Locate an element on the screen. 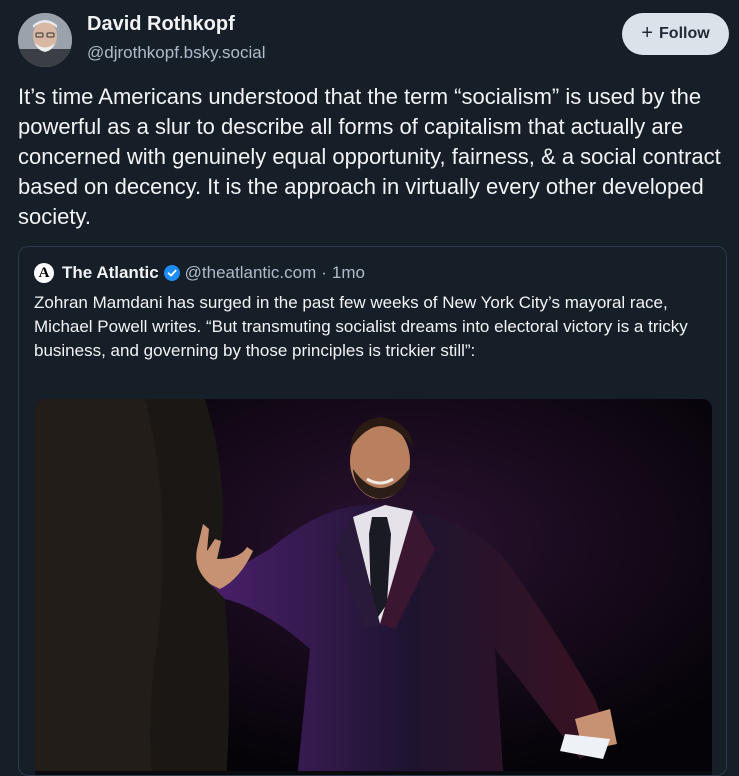  atlantic-logo-icon: A is located at coordinates (44, 273).